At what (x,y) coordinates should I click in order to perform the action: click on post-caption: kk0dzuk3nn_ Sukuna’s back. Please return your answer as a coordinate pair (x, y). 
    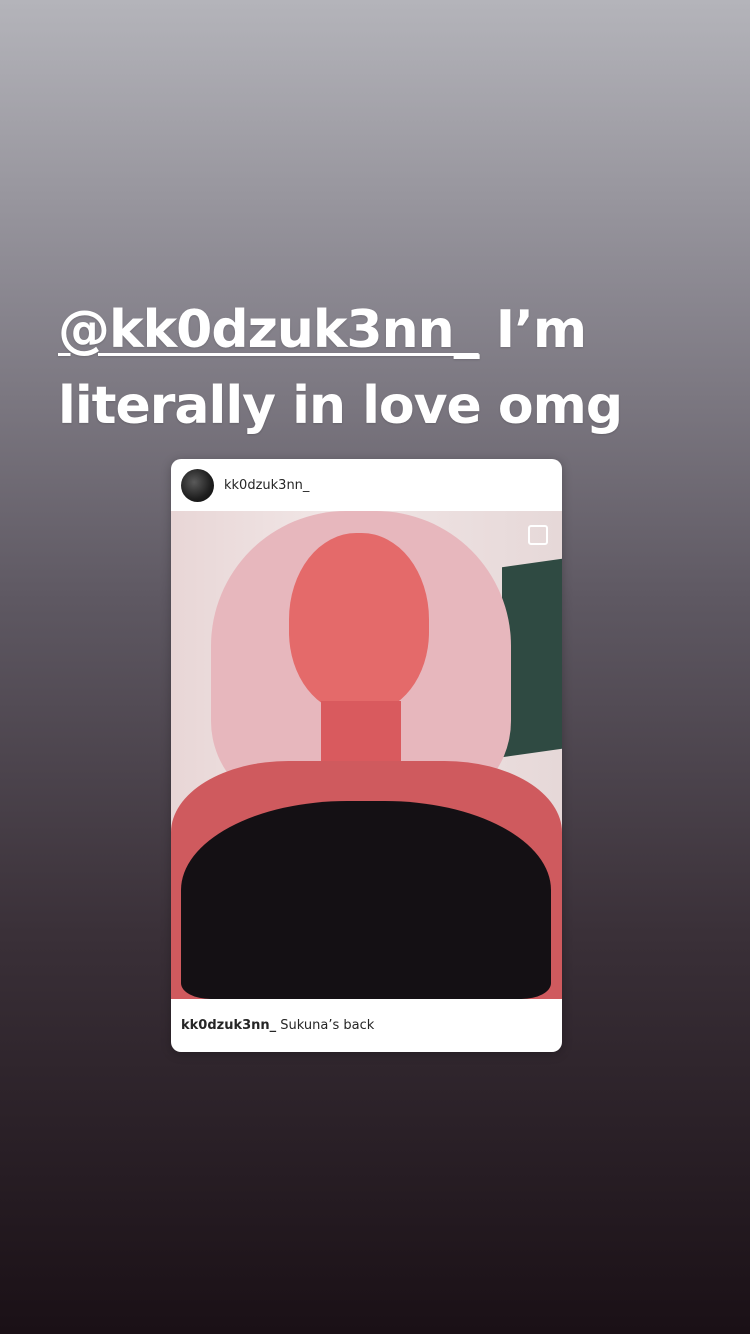
    Looking at the image, I should click on (277, 1025).